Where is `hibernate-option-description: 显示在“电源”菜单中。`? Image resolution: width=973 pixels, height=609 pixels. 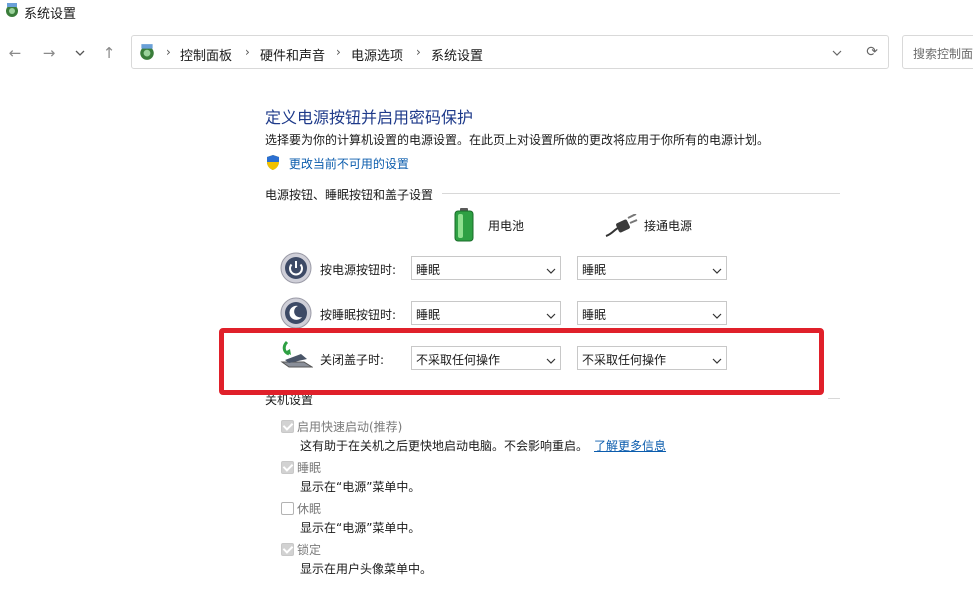
hibernate-option-description: 显示在“电源”菜单中。 is located at coordinates (360, 528).